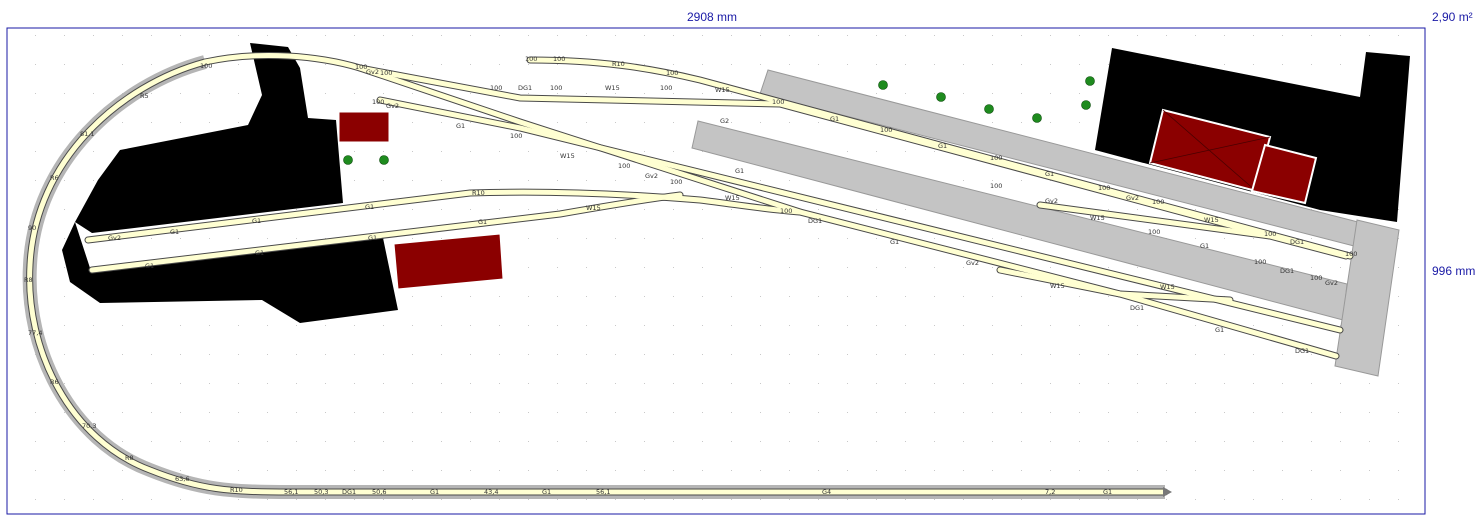  Describe the element at coordinates (364, 127) in the screenshot. I see `building-small` at that location.